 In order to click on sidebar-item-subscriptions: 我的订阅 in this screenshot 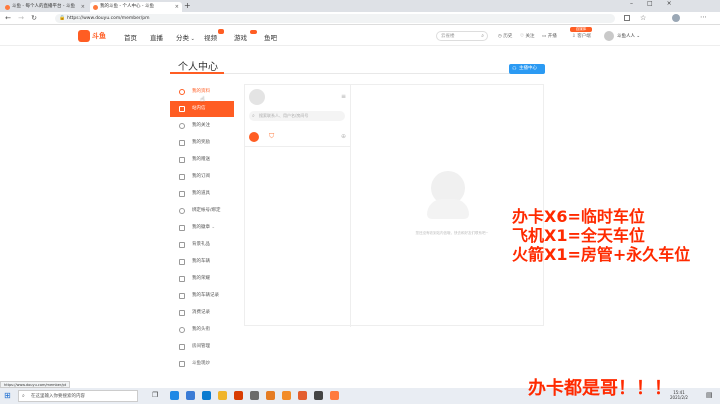, I will do `click(202, 177)`.